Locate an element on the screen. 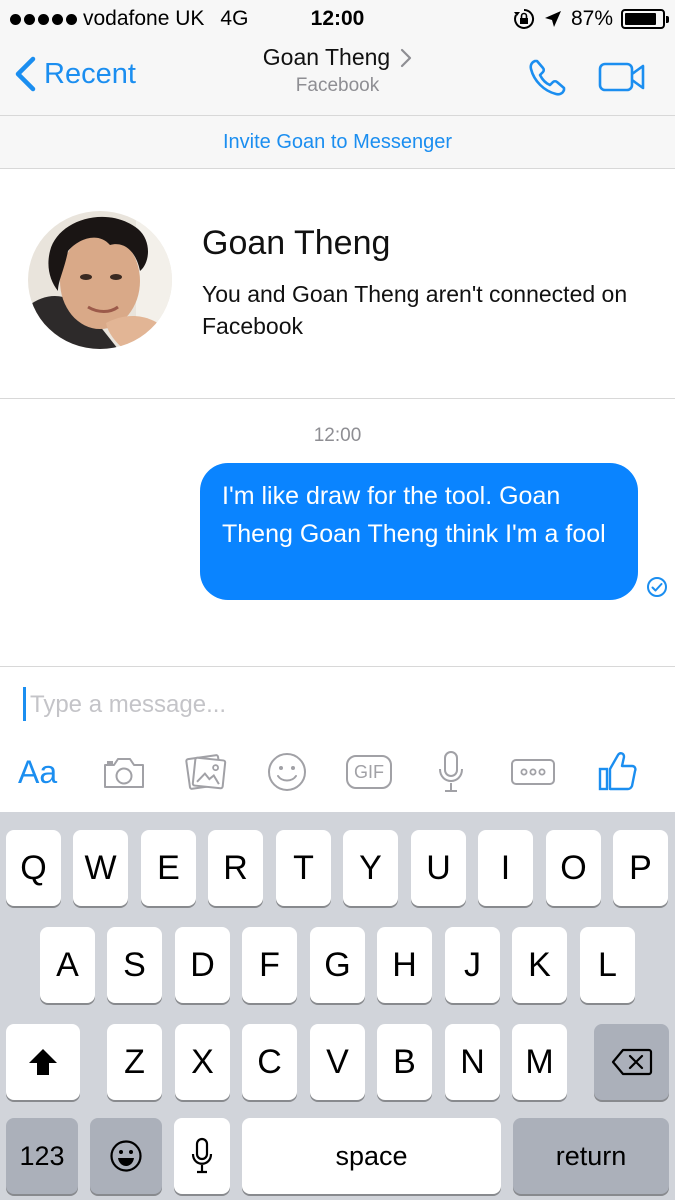 This screenshot has height=1200, width=675. message-sent-check-icon is located at coordinates (657, 587).